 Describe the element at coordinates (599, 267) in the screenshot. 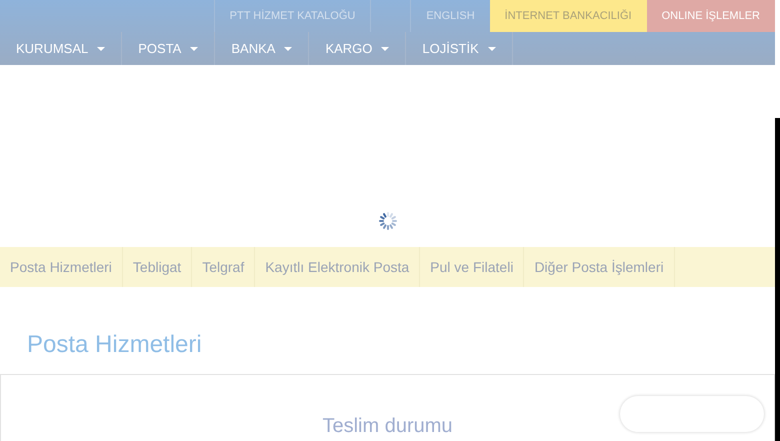

I see `submenu-tab: Diğer Posta İşlemleri` at that location.